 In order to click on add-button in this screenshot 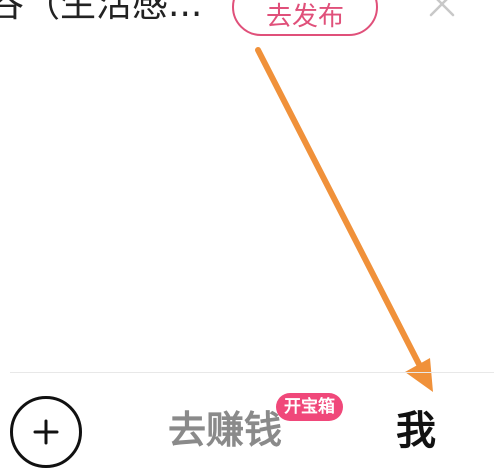, I will do `click(46, 432)`.